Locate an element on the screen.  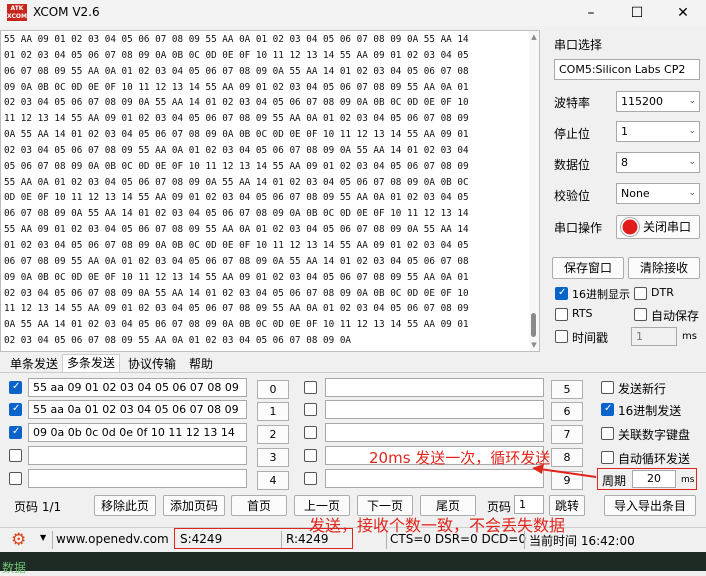
hex-display-checkbox is located at coordinates (561, 293).